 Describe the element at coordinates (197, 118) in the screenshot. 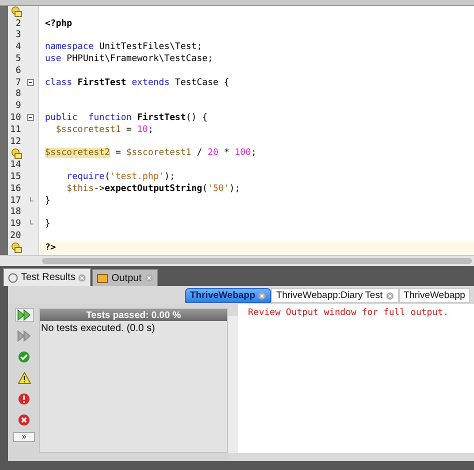

I see `code-token: () {` at that location.